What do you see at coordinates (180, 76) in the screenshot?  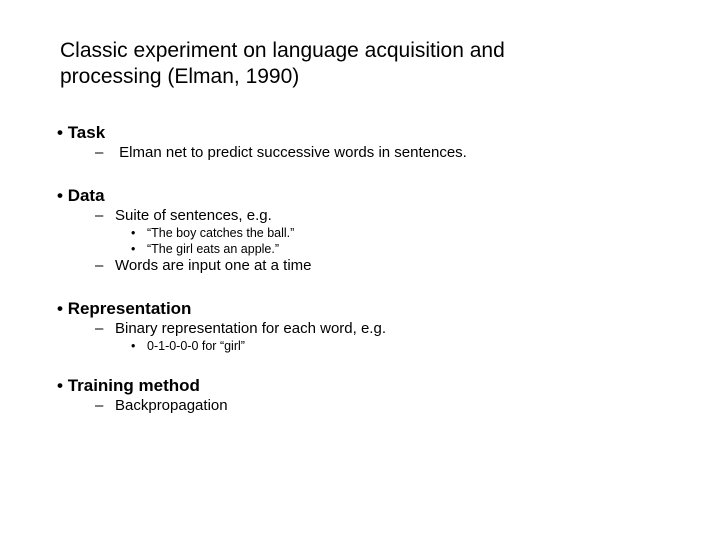 I see `slide-title-line-2: processing (Elman, 1990)` at bounding box center [180, 76].